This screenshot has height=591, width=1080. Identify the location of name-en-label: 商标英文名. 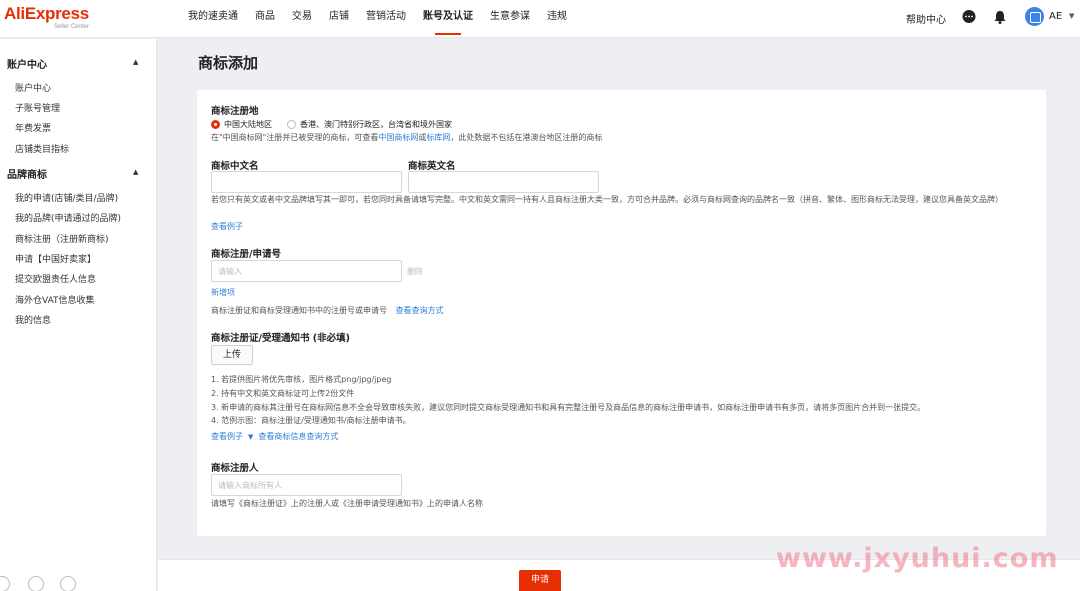
(432, 166).